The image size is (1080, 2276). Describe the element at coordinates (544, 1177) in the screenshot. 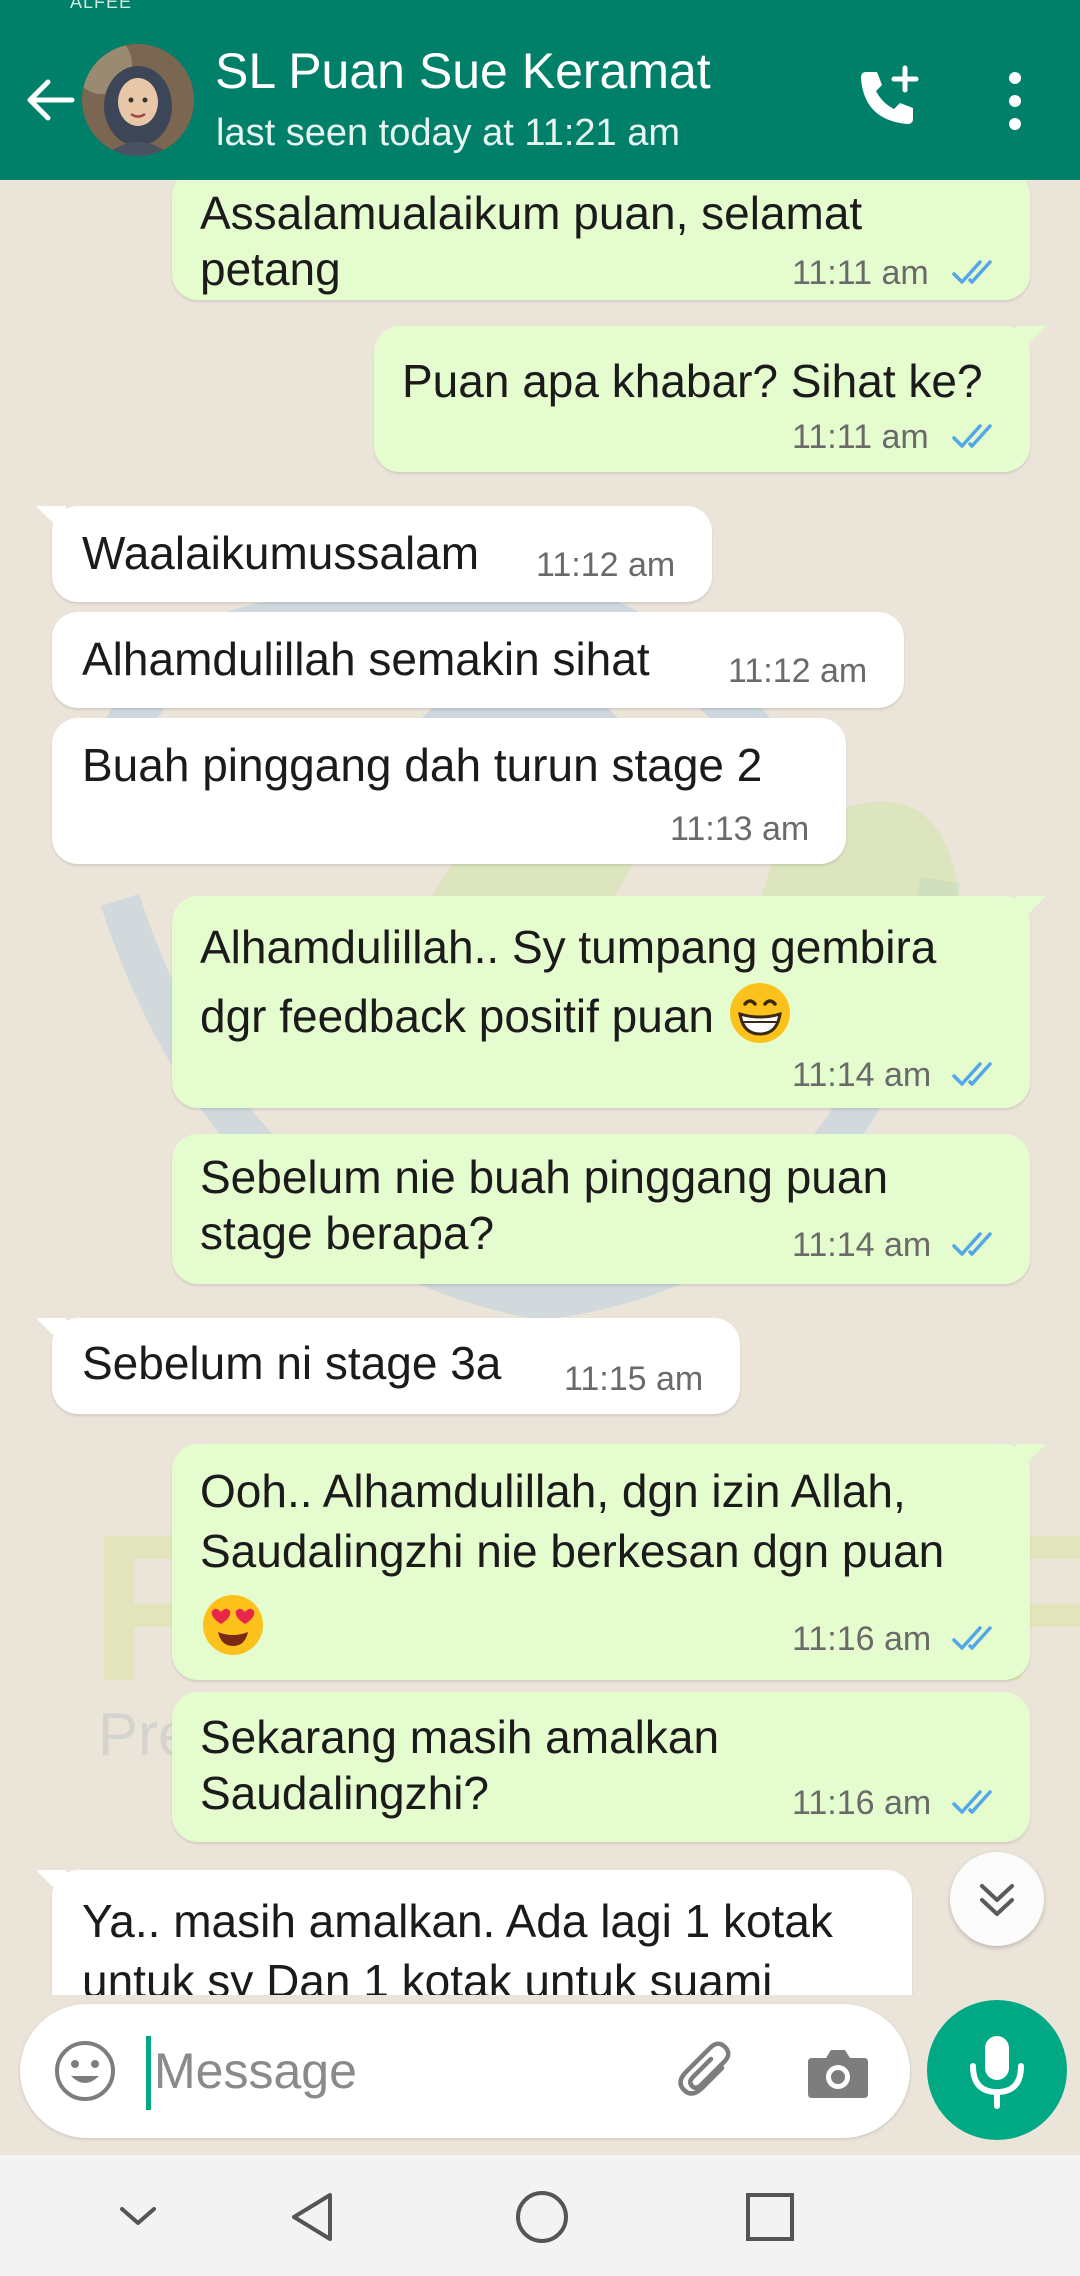

I see `message-text: Sebelum nie buah pinggang puan` at that location.